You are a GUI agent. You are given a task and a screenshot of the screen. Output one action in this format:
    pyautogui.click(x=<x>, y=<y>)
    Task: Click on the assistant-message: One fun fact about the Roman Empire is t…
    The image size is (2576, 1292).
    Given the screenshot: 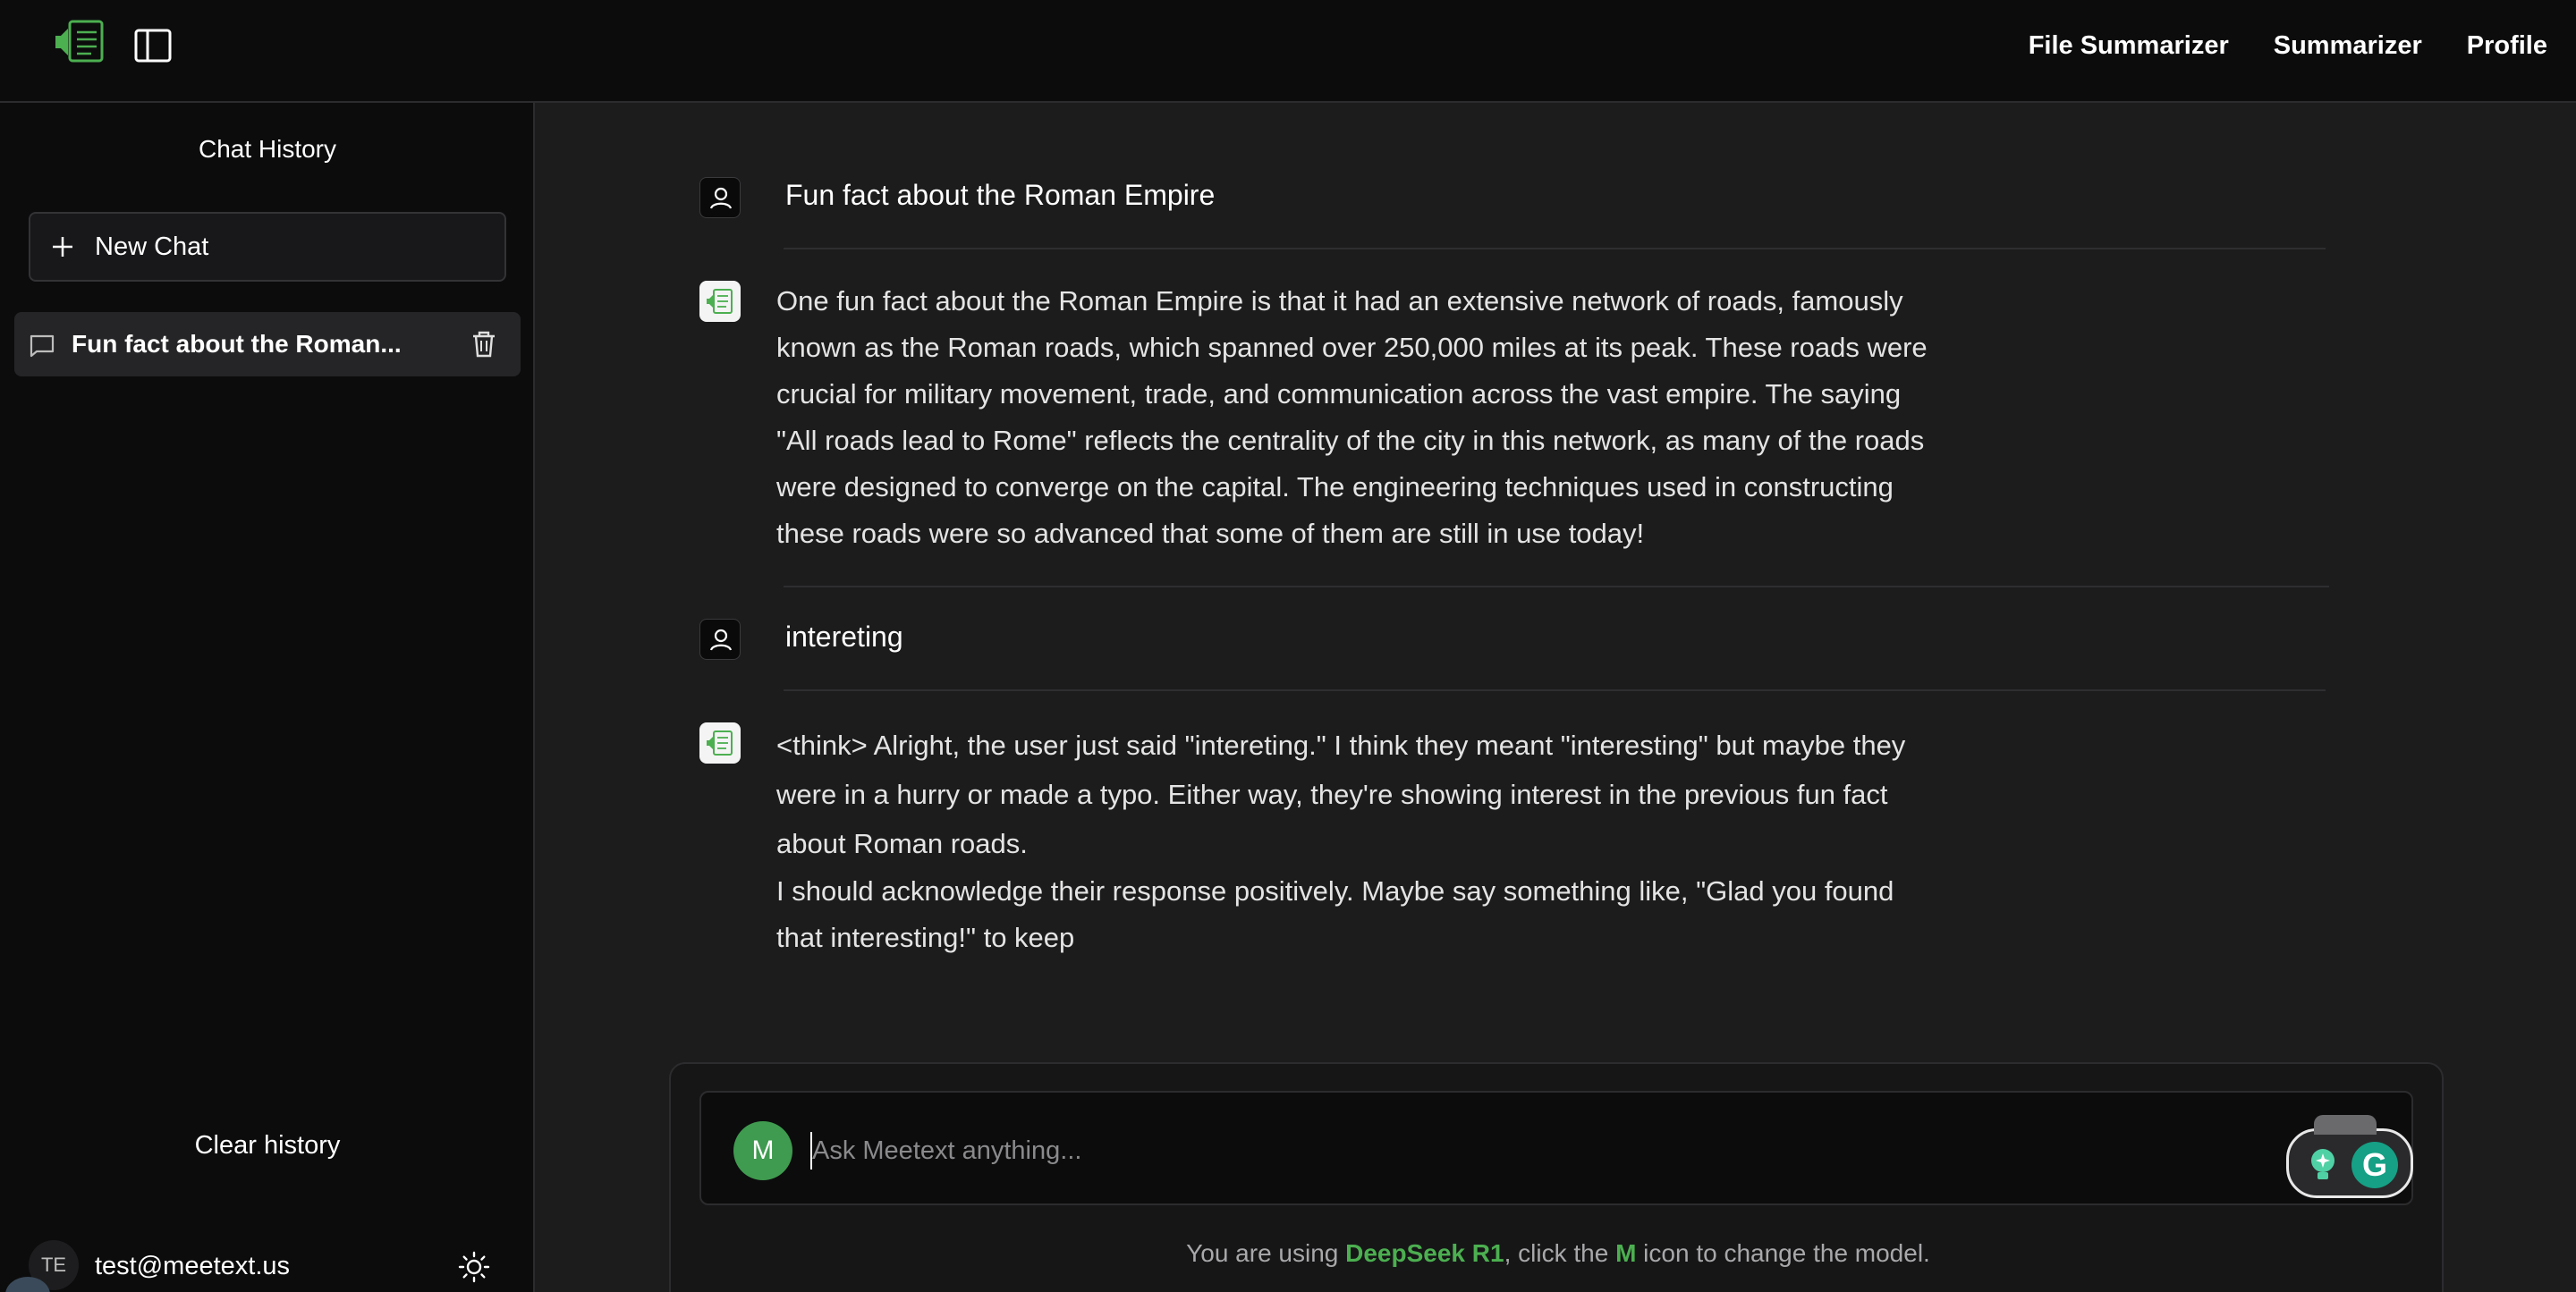 What is the action you would take?
    pyautogui.click(x=1411, y=417)
    